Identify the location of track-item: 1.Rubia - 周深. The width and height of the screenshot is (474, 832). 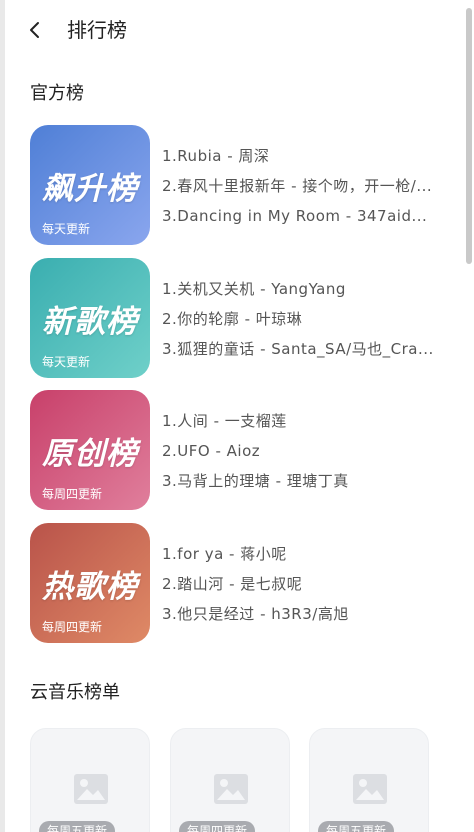
(307, 156).